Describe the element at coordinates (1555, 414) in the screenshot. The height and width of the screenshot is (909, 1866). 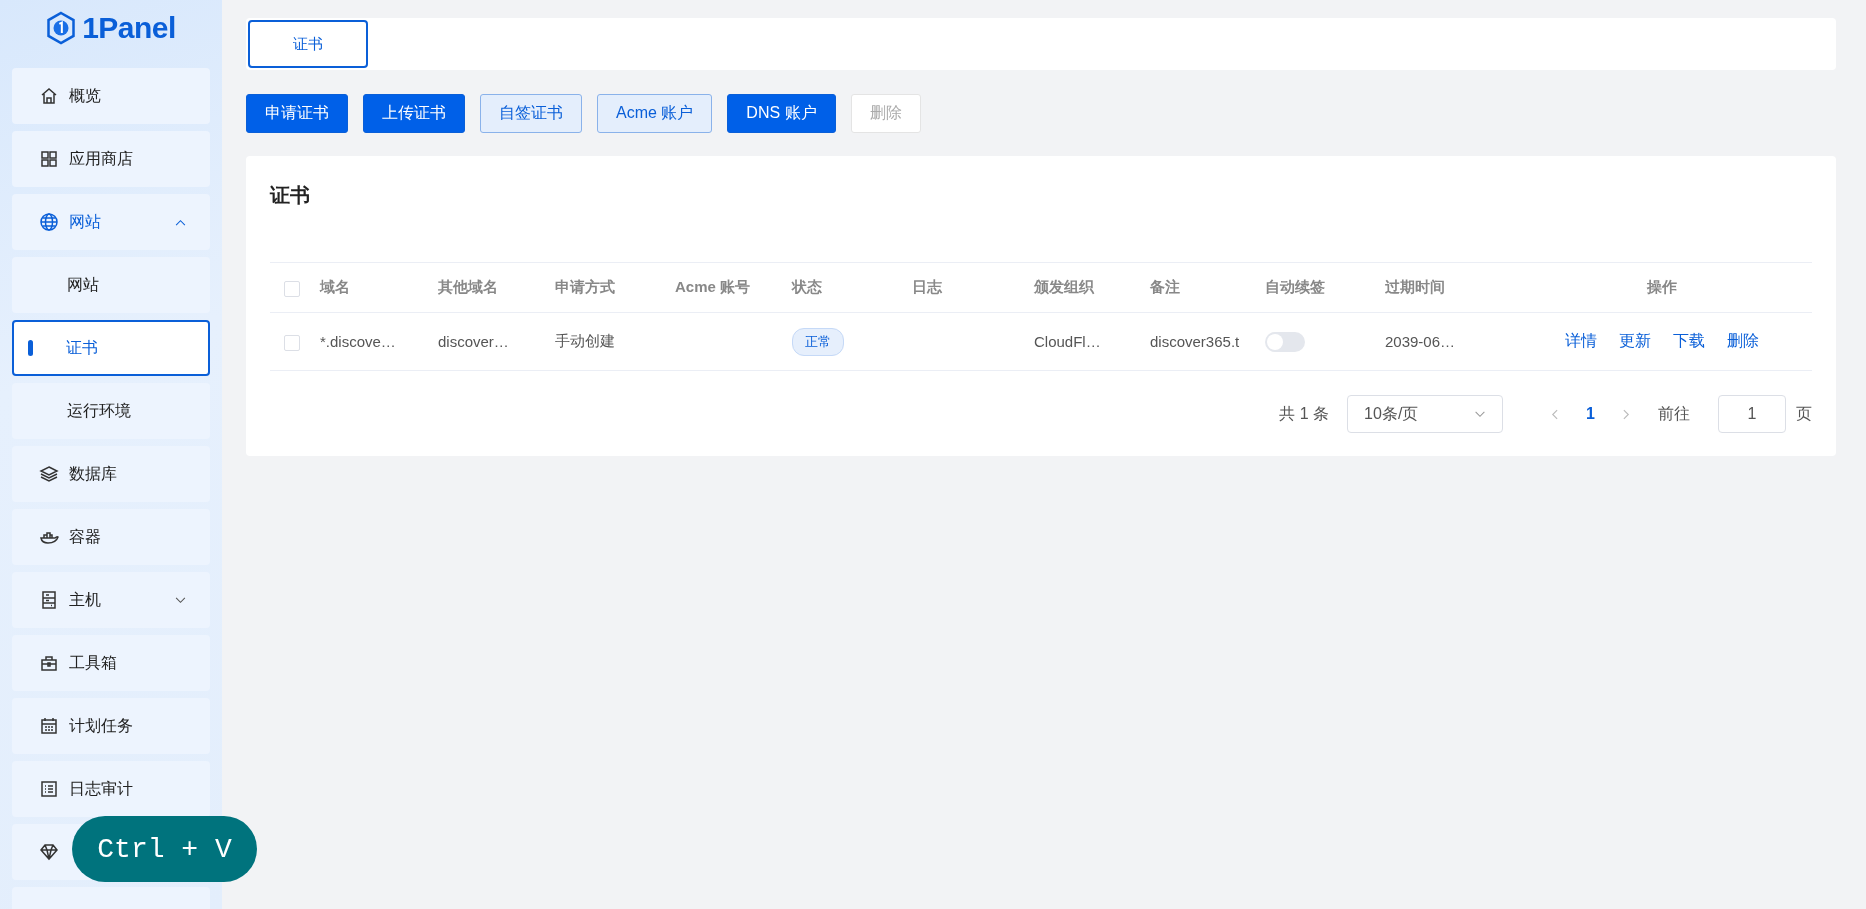
I see `previous-page-icon` at that location.